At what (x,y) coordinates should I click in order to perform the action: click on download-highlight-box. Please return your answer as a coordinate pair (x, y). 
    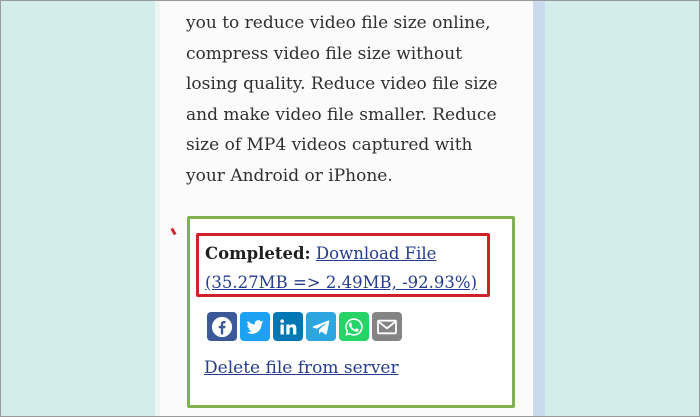
    Looking at the image, I should click on (343, 265).